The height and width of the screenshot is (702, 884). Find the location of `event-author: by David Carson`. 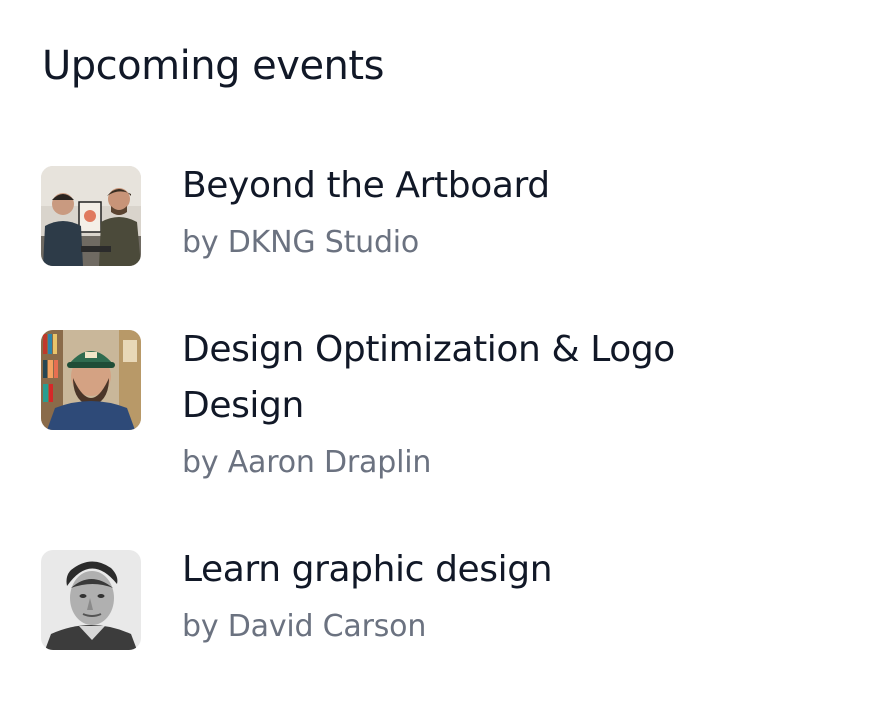

event-author: by David Carson is located at coordinates (304, 626).